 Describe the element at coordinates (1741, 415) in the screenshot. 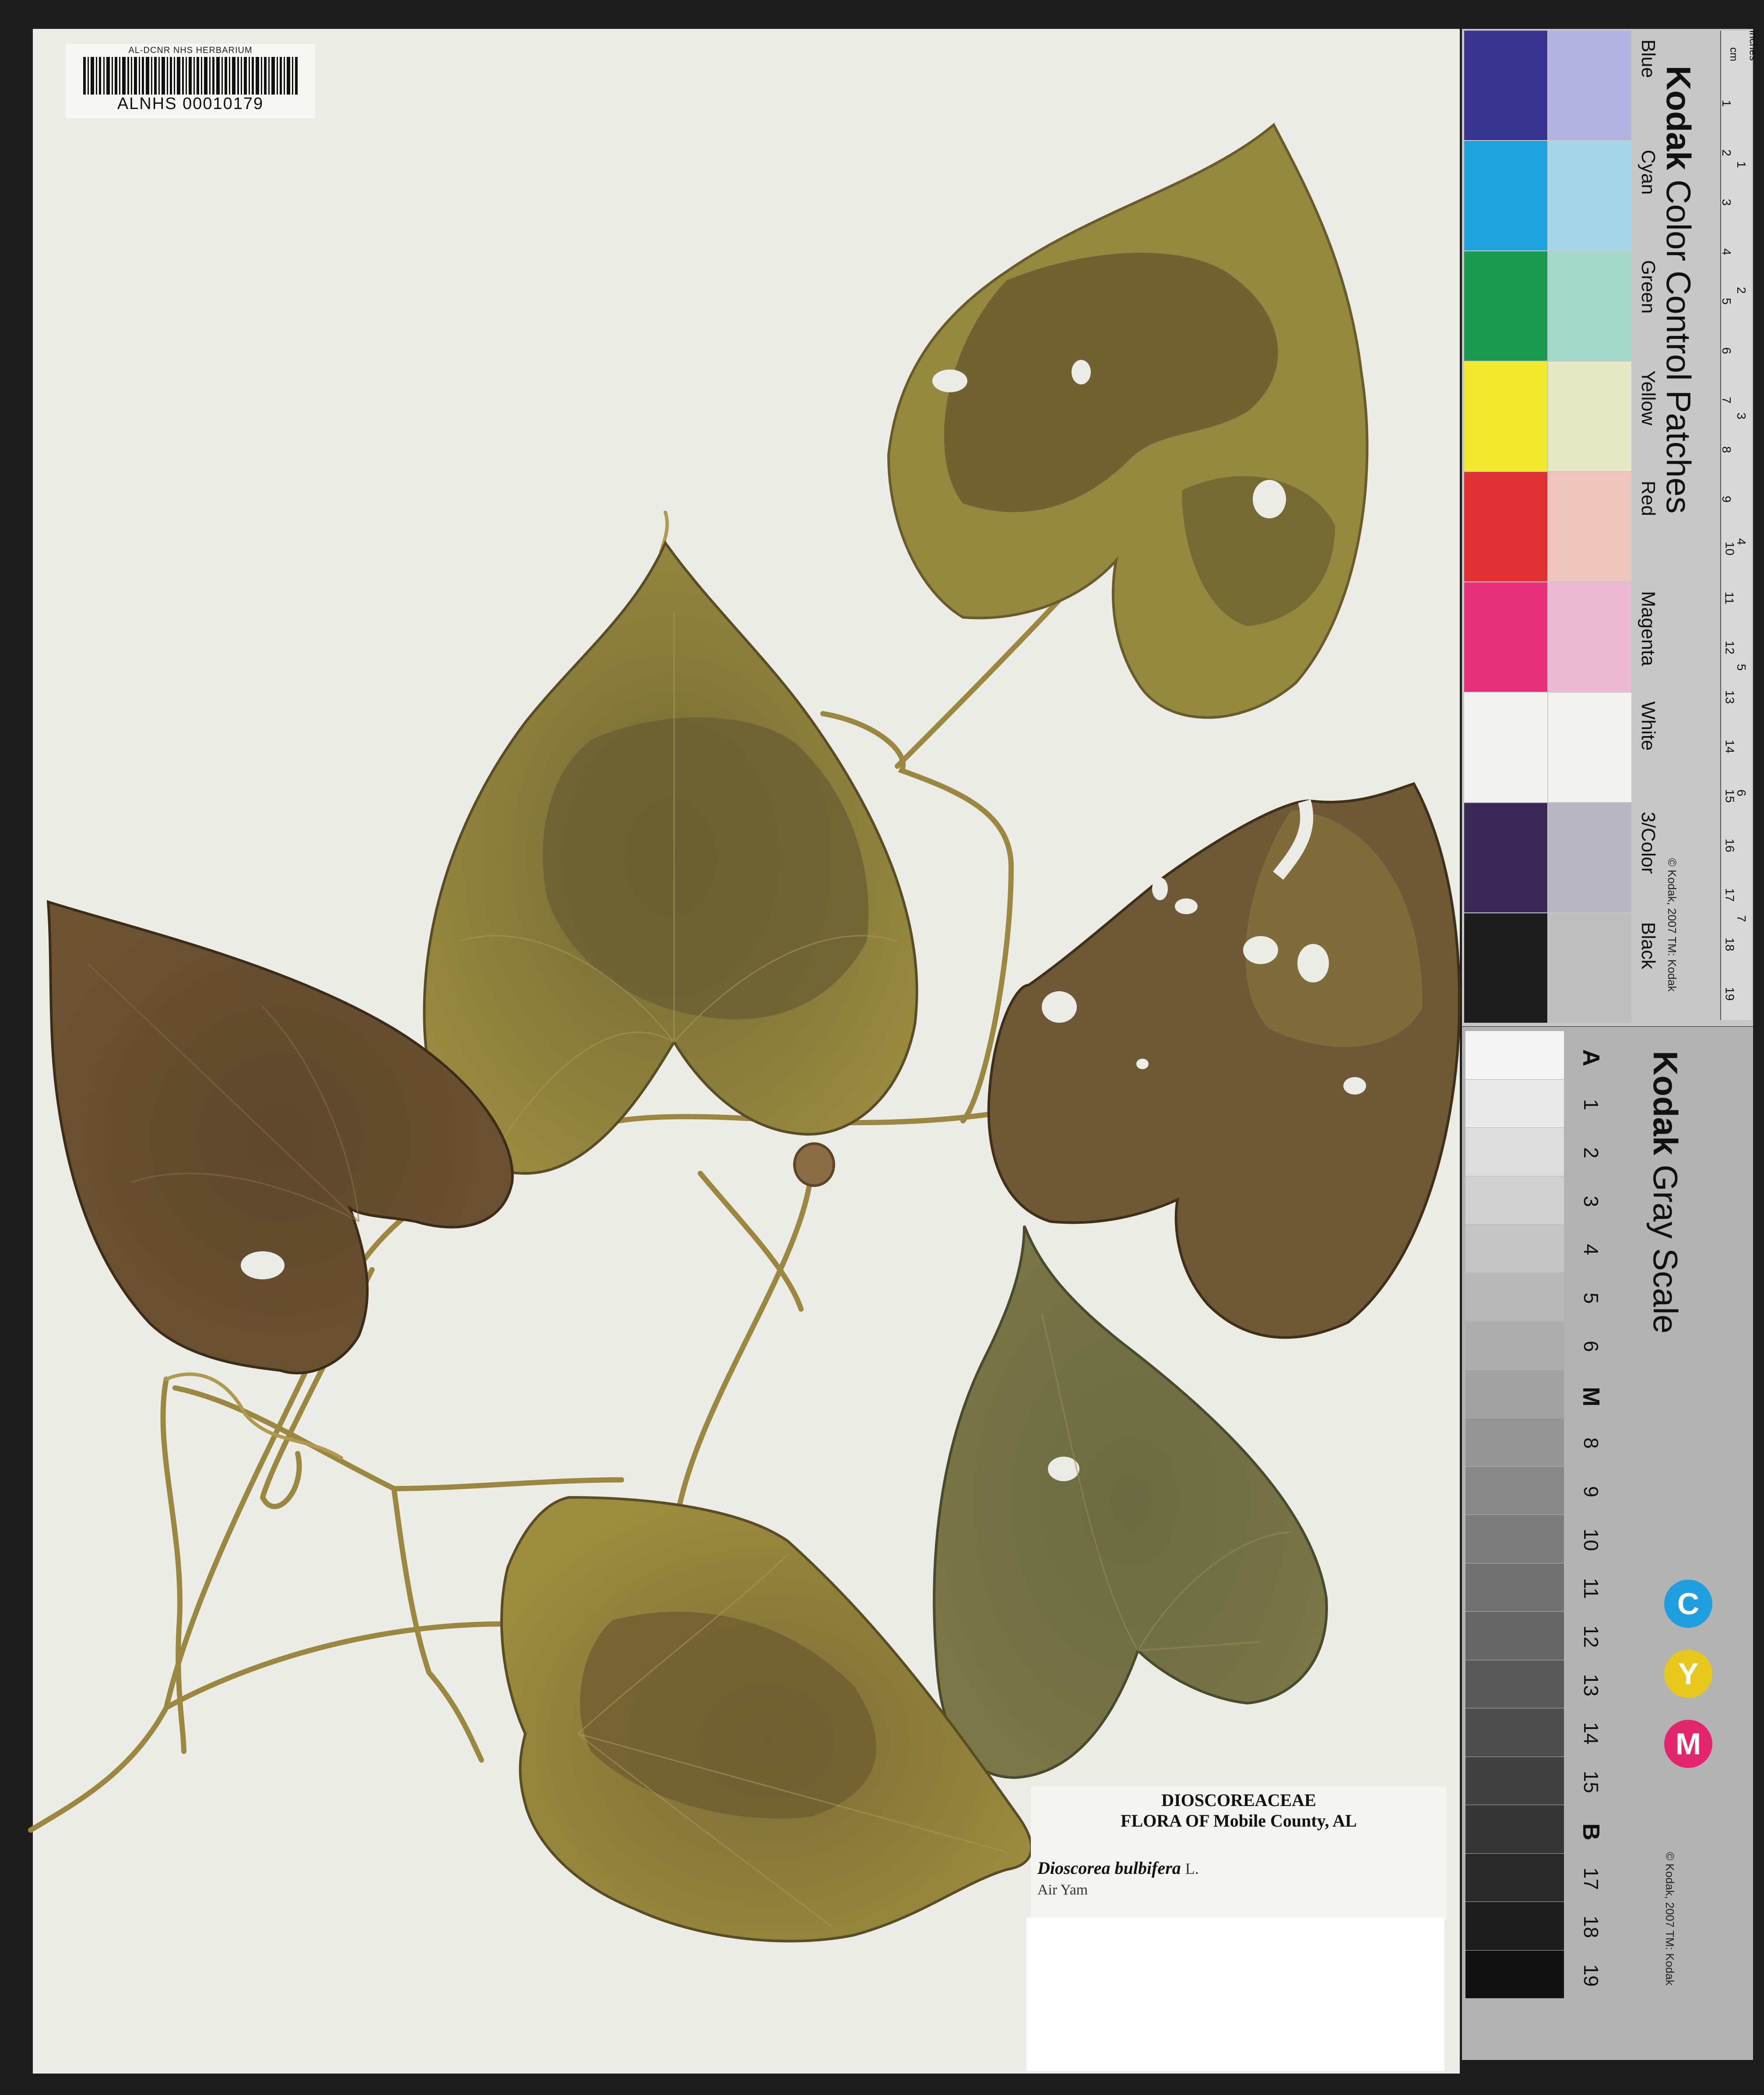

I see `ruler-inch-label: 3` at that location.